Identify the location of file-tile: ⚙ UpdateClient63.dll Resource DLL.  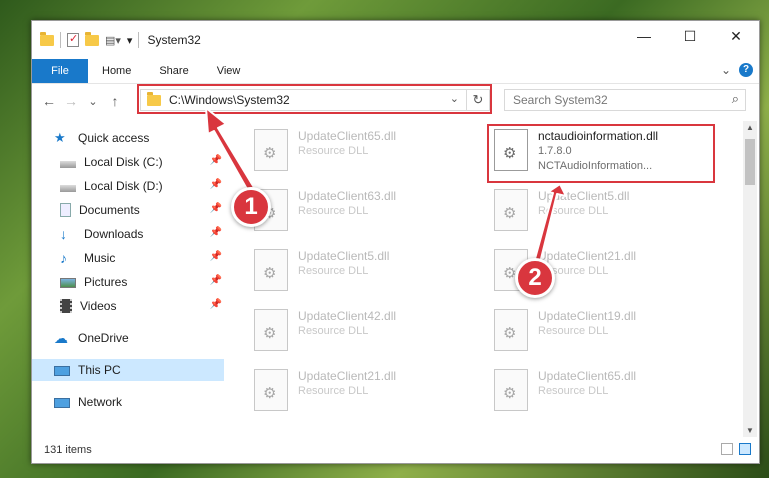
(365, 212).